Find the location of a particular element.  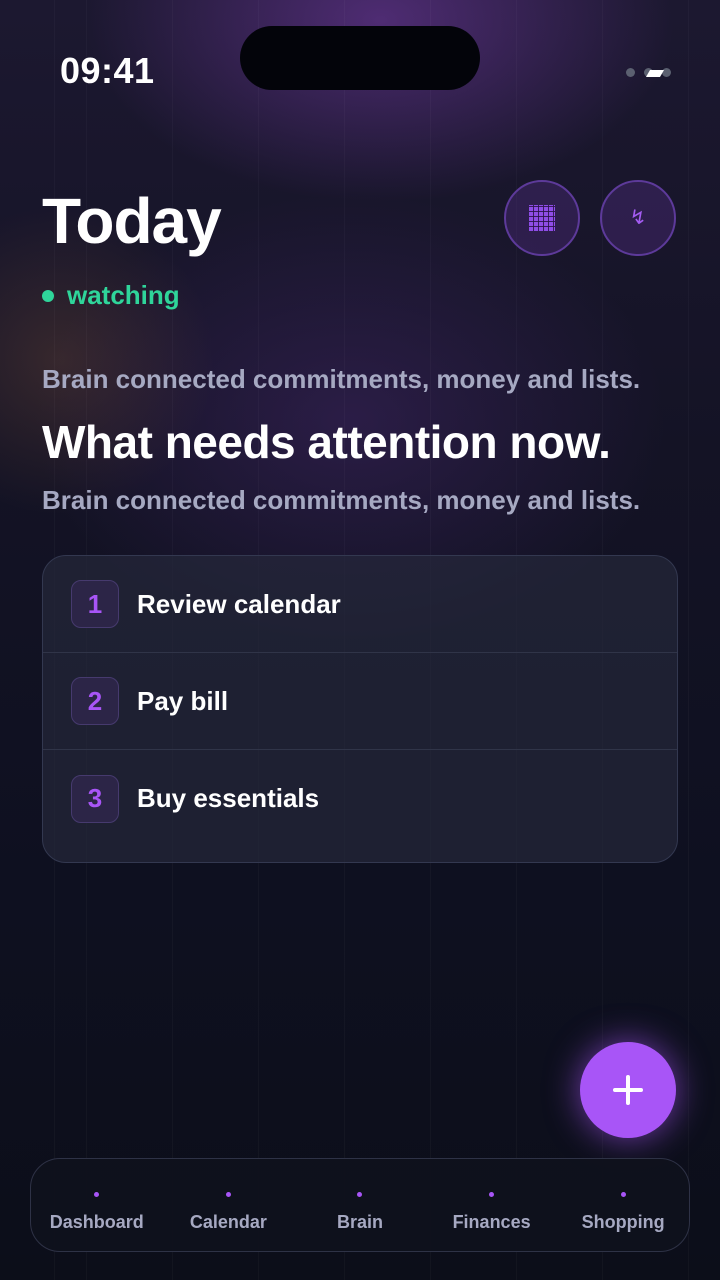

attention-item: 1 Review calendar is located at coordinates (360, 604).